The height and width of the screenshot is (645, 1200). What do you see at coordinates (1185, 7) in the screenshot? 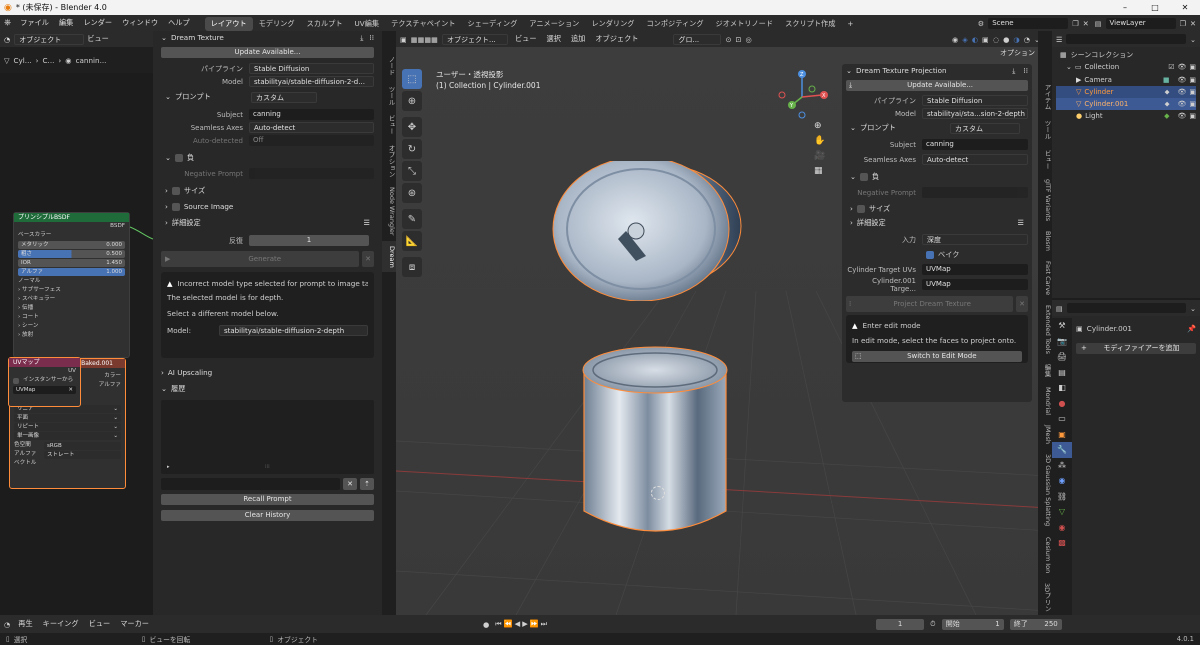
I see `close-button: ✕` at bounding box center [1185, 7].